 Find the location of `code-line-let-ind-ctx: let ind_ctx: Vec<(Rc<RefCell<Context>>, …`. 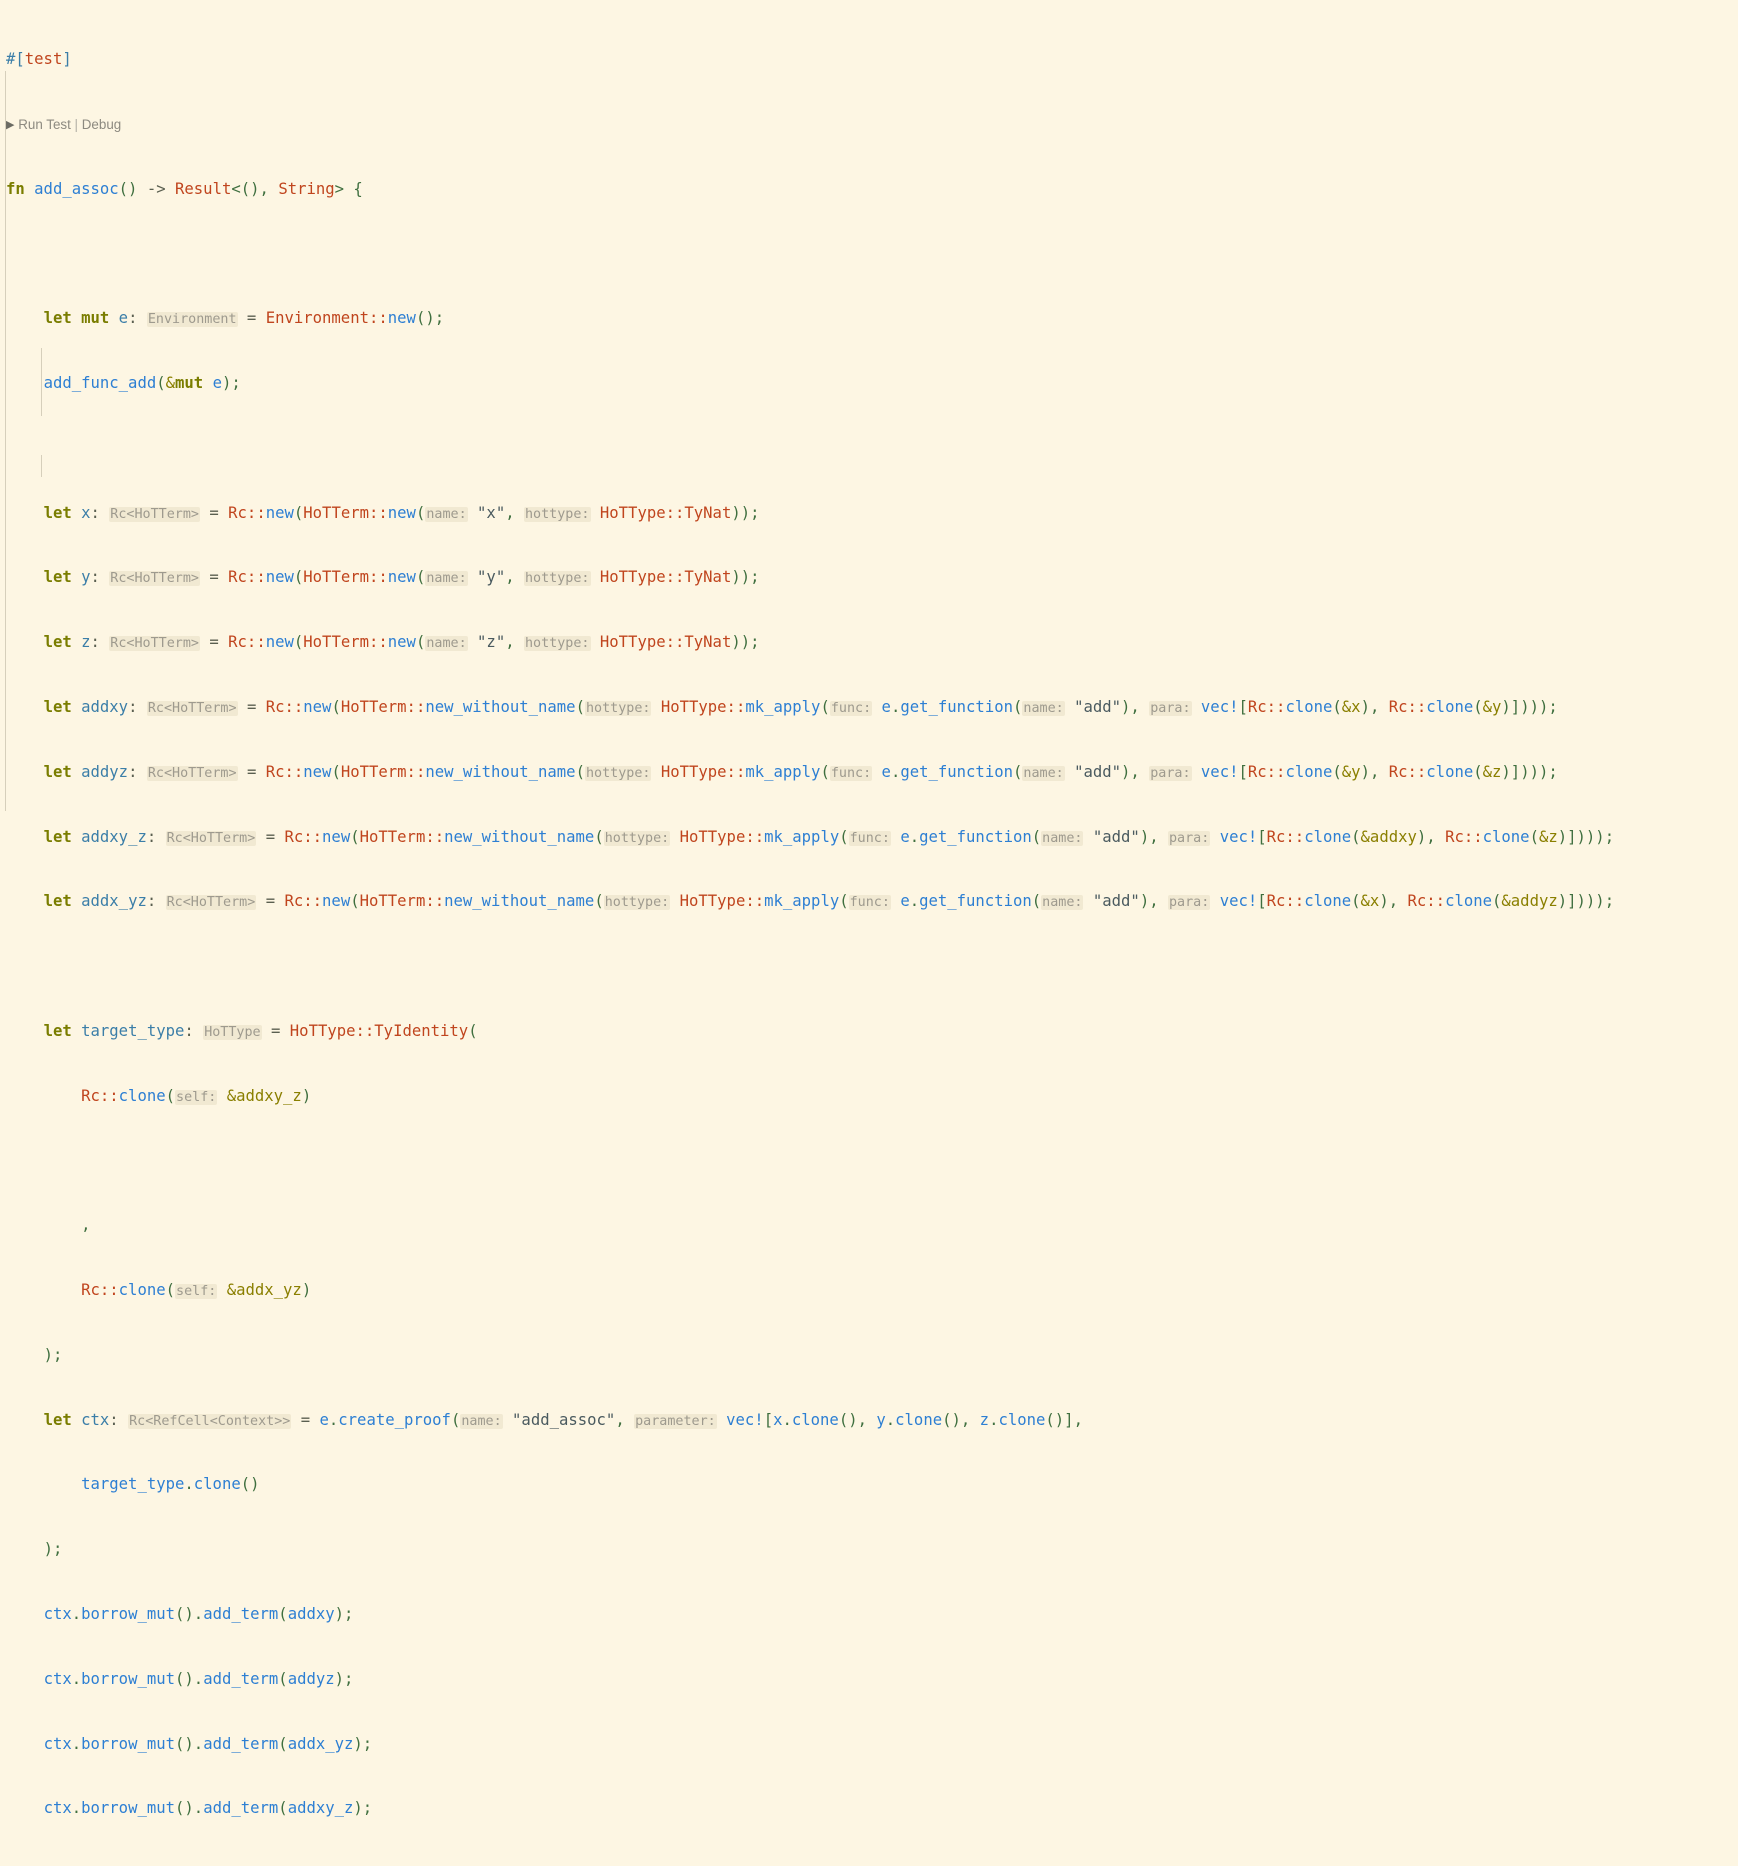

code-line-let-ind-ctx: let ind_ctx: Vec<(Rc<RefCell<Context>>, … is located at coordinates (872, 1864).